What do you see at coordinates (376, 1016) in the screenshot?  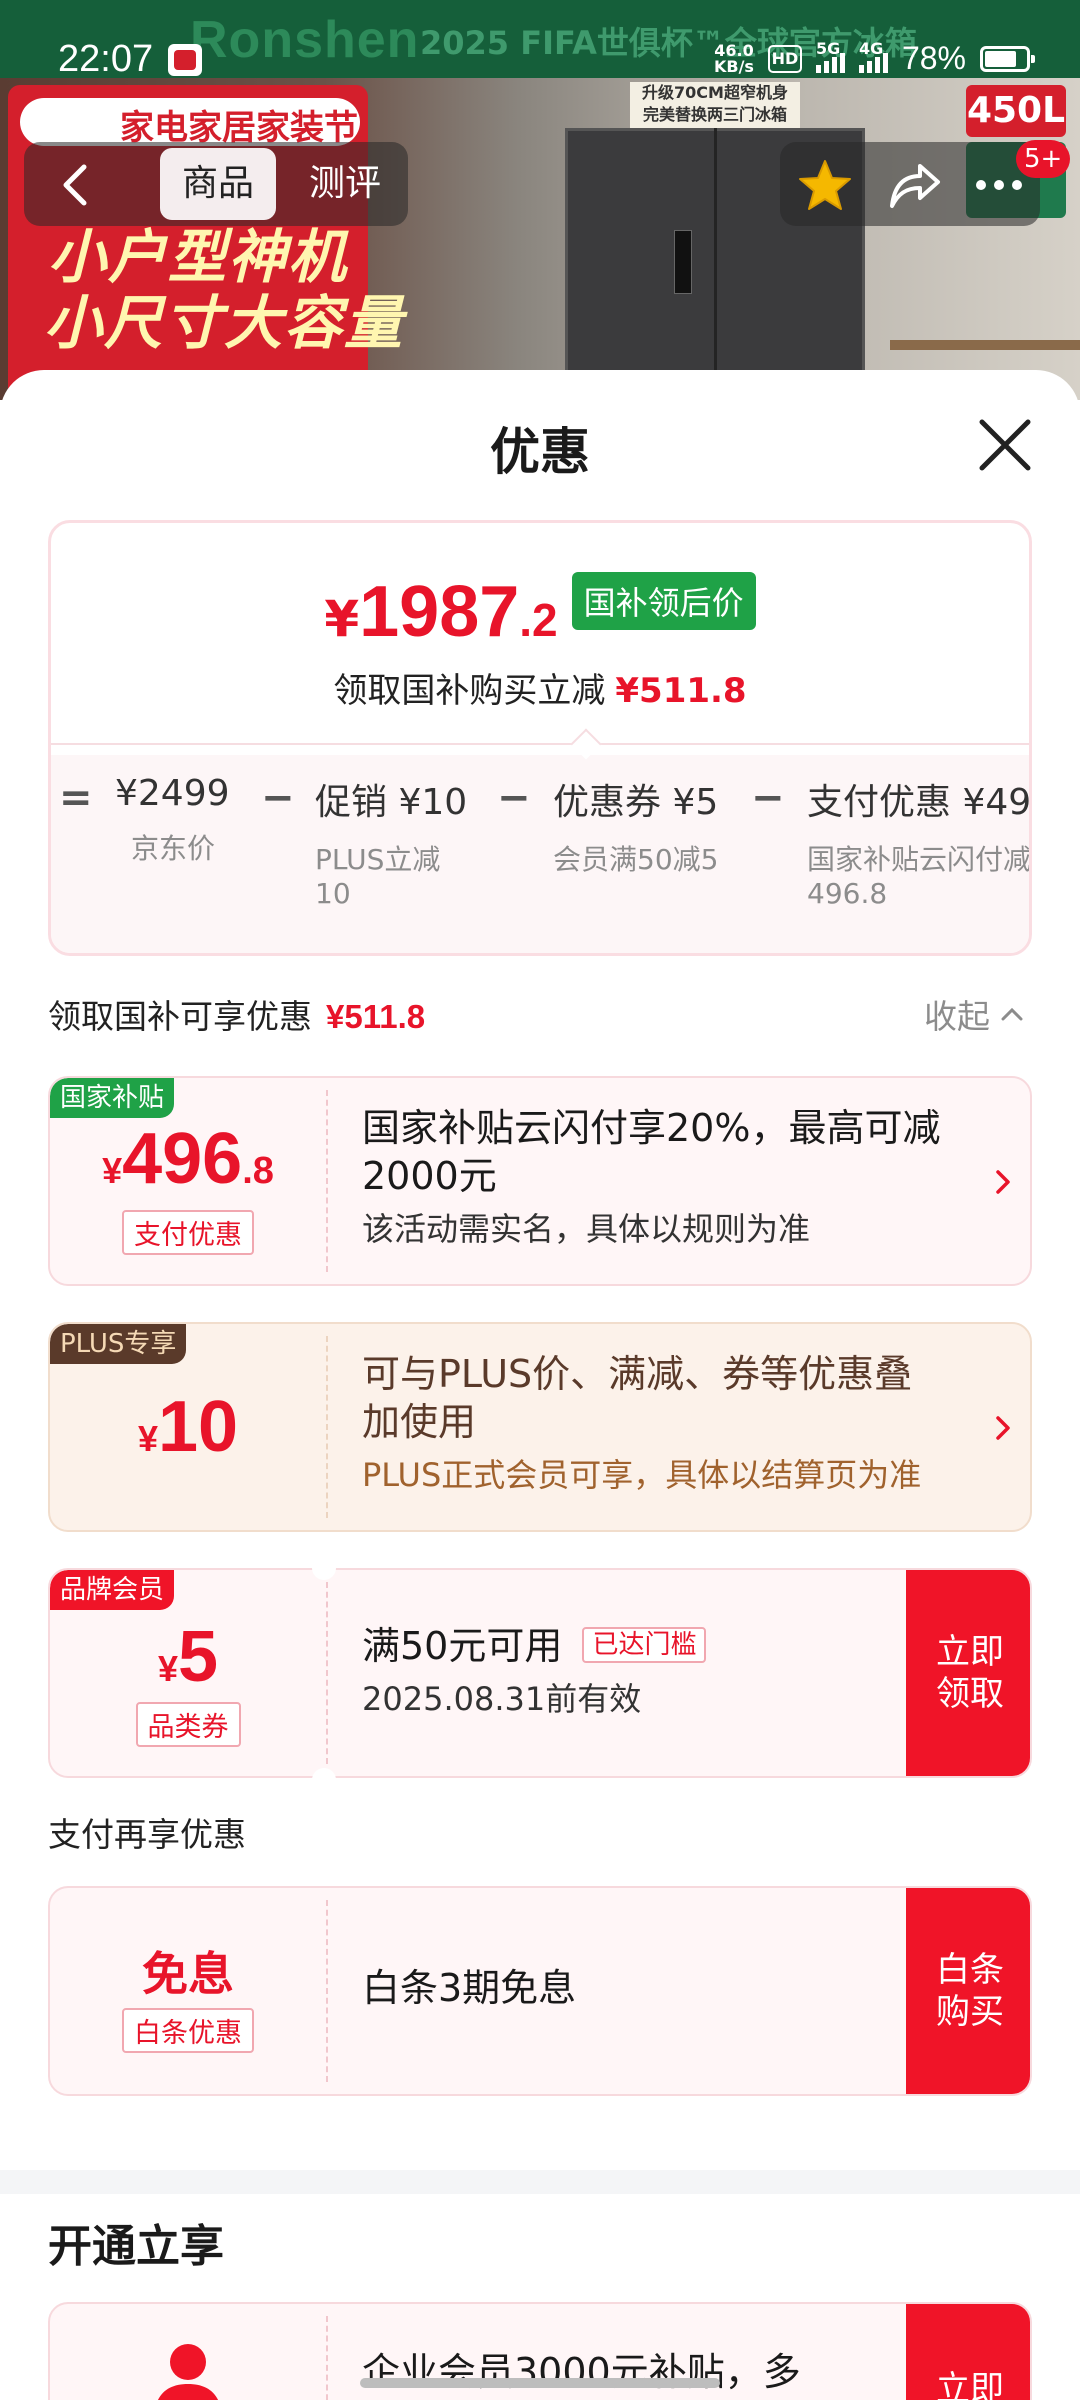 I see `section-amount: ¥511.8` at bounding box center [376, 1016].